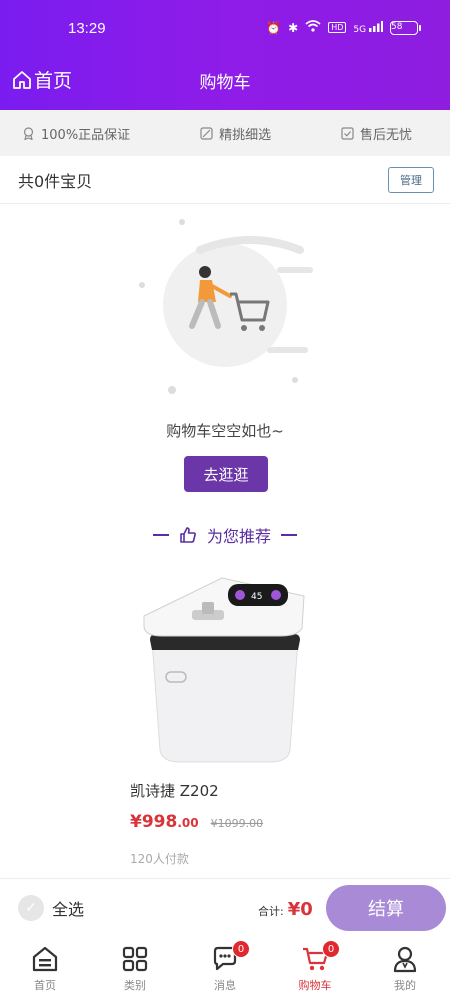 The image size is (450, 1000). I want to click on recommend-header: 为您推荐, so click(225, 535).